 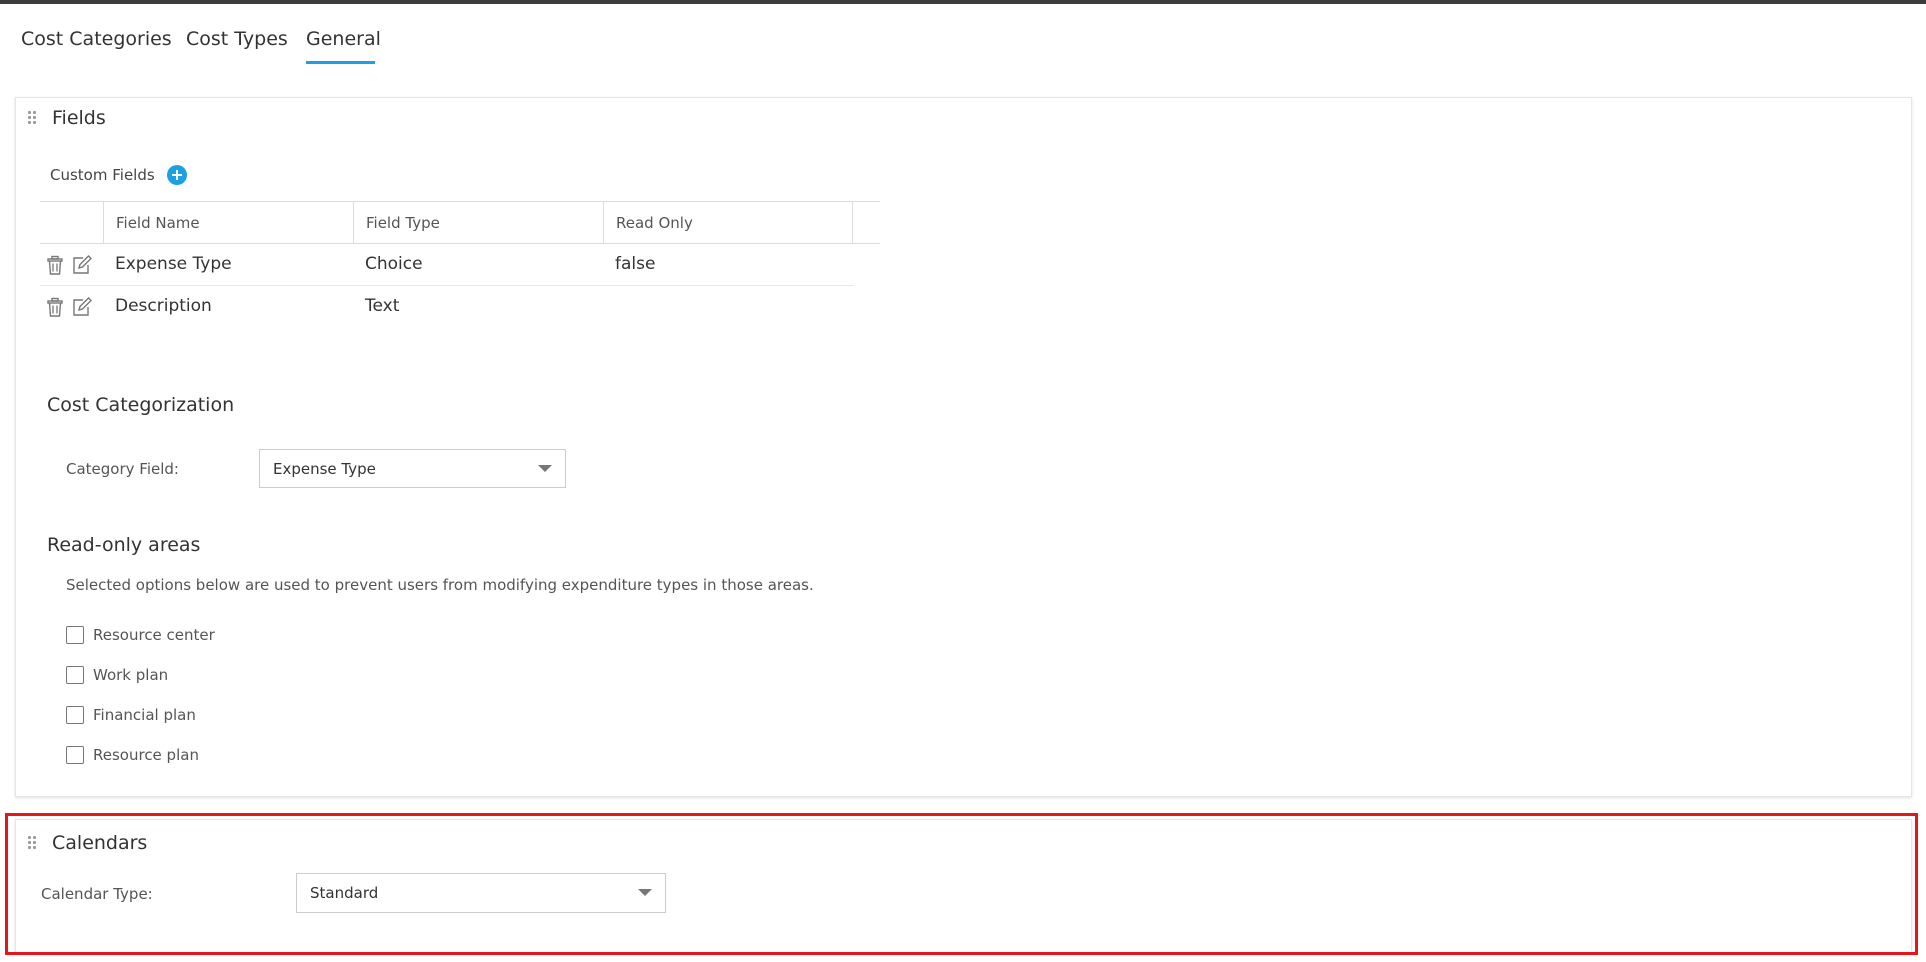 I want to click on tab-cost-types: Cost Types, so click(x=237, y=39).